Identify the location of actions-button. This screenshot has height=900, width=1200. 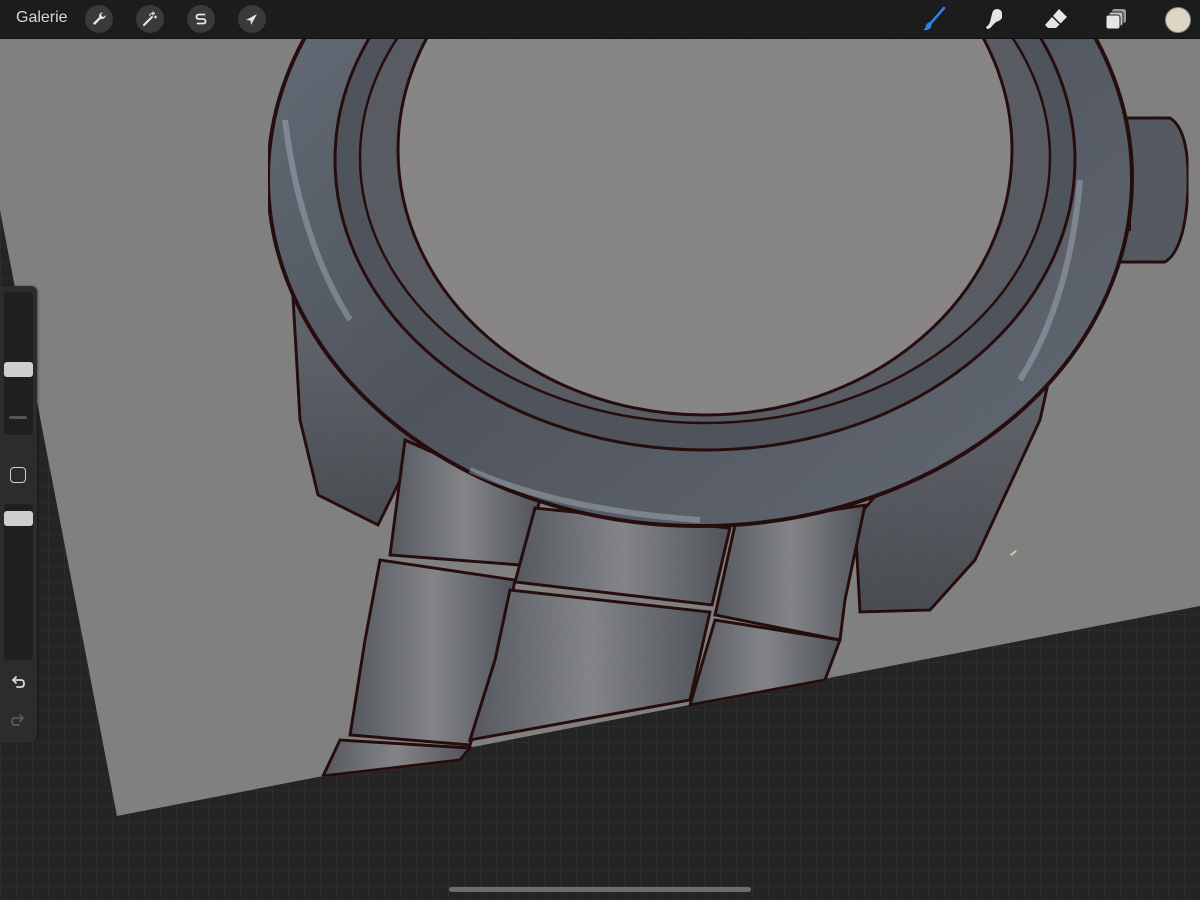
(99, 19).